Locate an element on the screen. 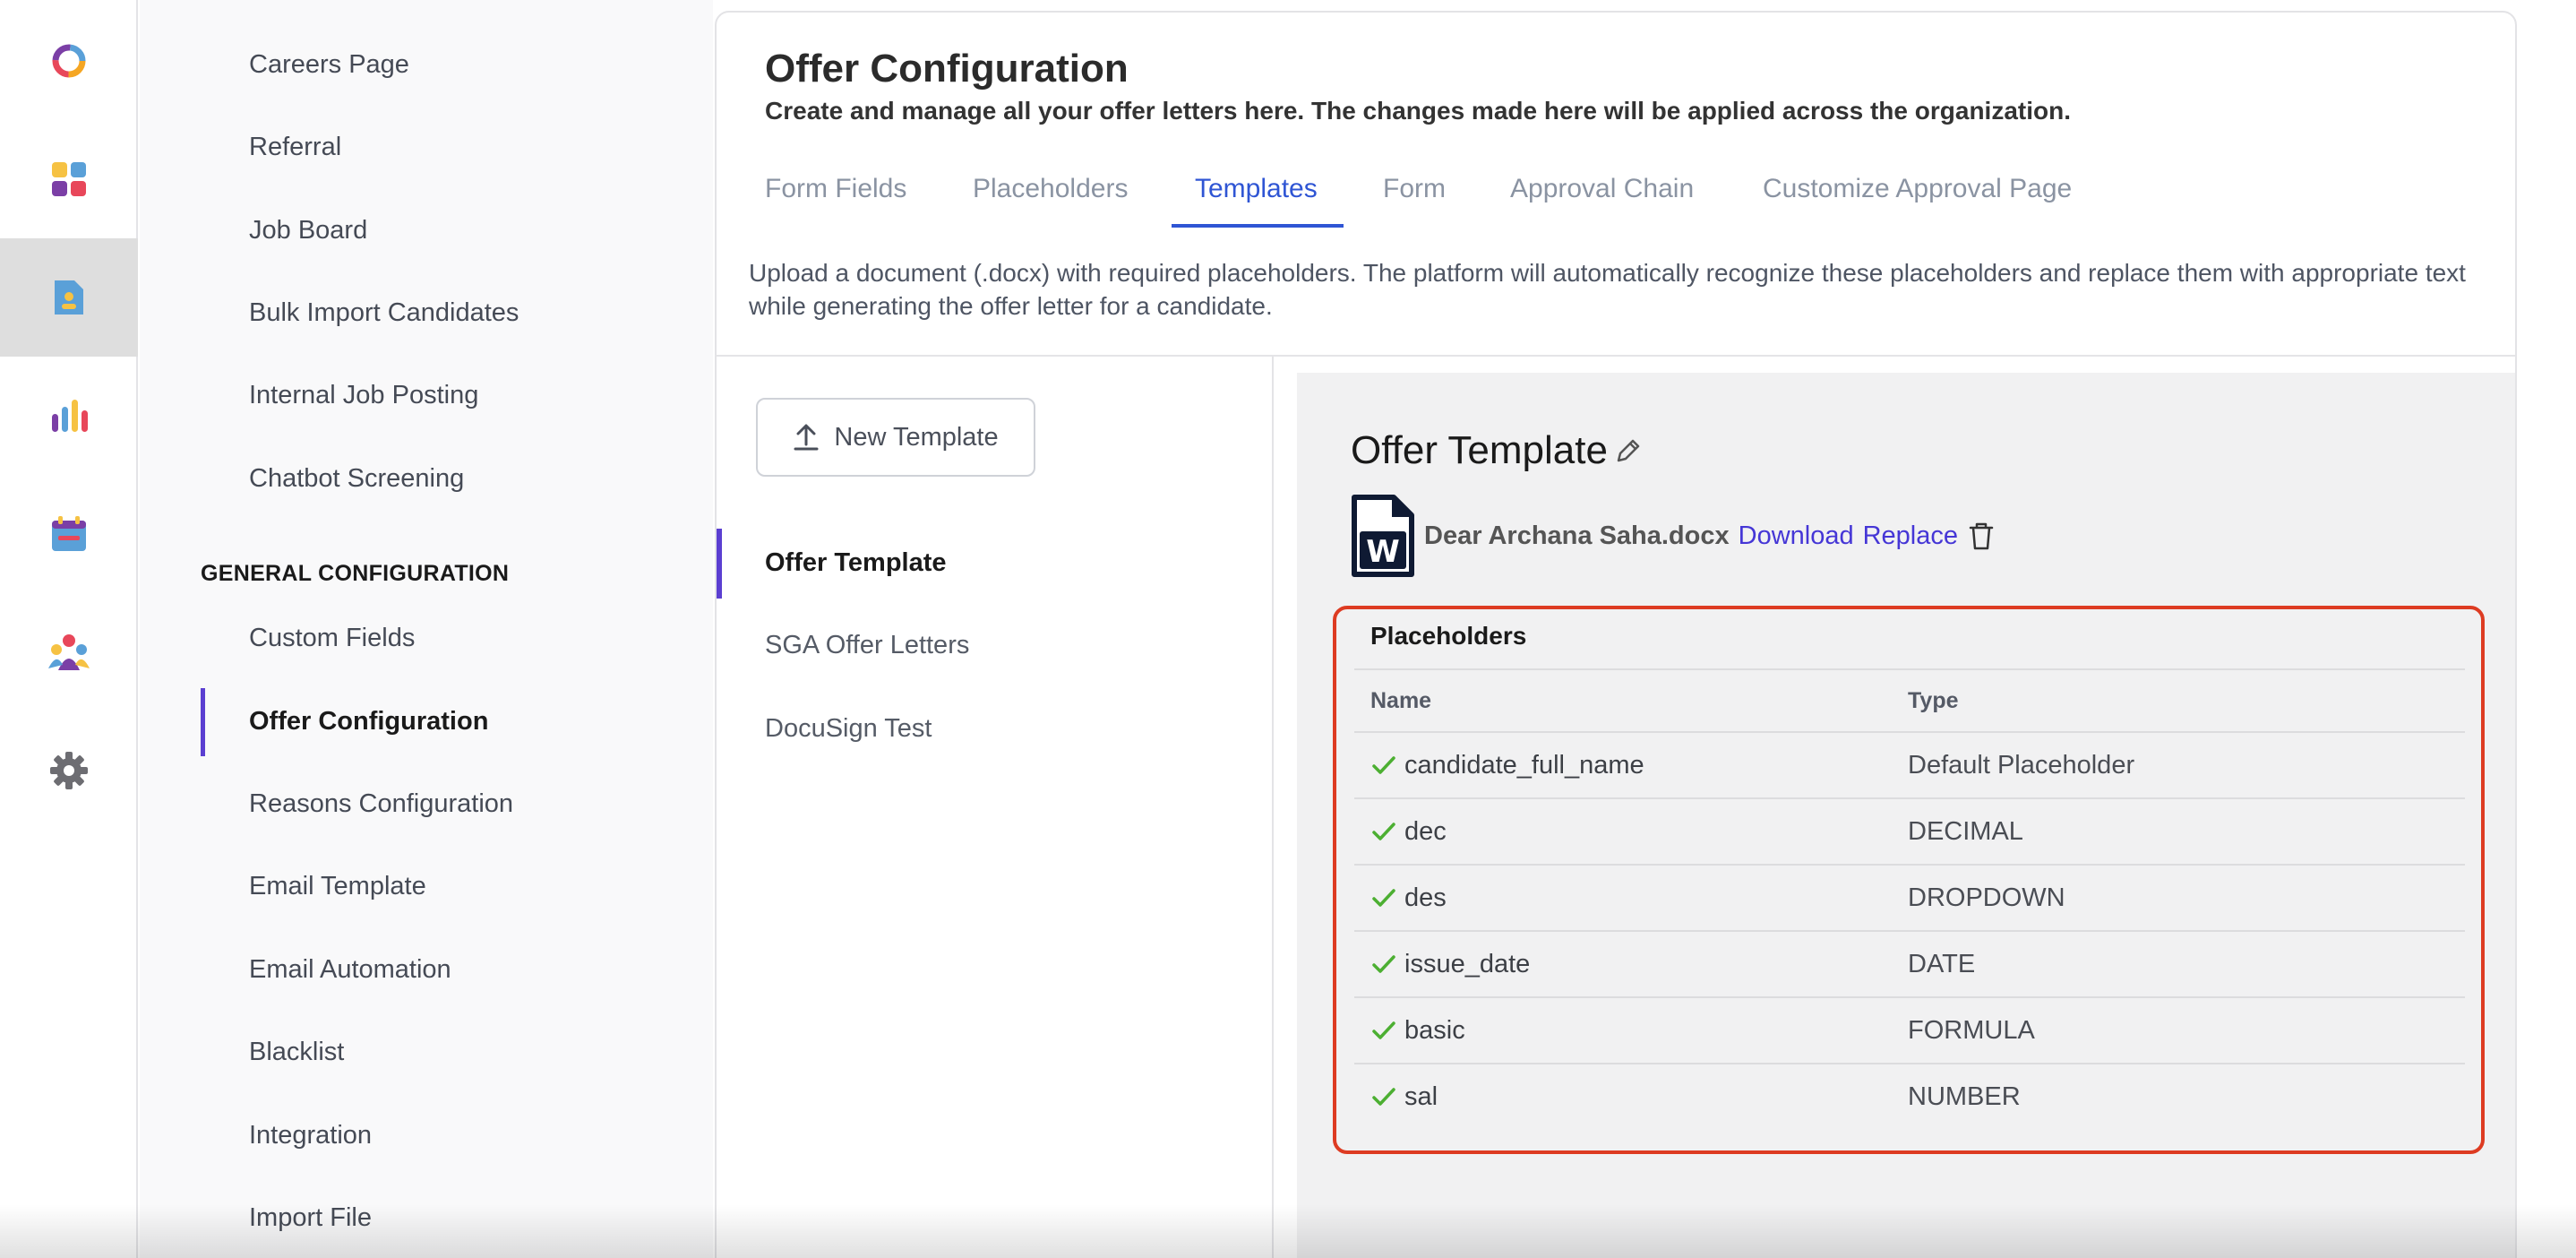 The image size is (2576, 1258). file-name: Dear Archana Saha.docx is located at coordinates (1577, 535).